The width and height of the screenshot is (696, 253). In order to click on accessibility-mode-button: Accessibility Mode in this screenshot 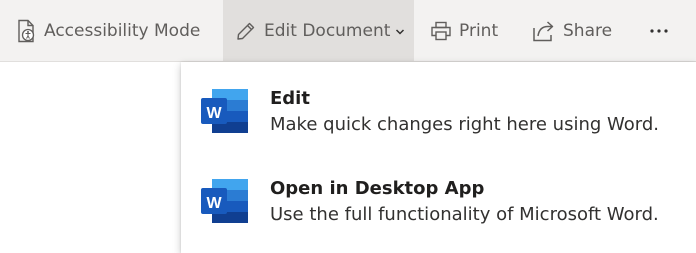, I will do `click(108, 30)`.